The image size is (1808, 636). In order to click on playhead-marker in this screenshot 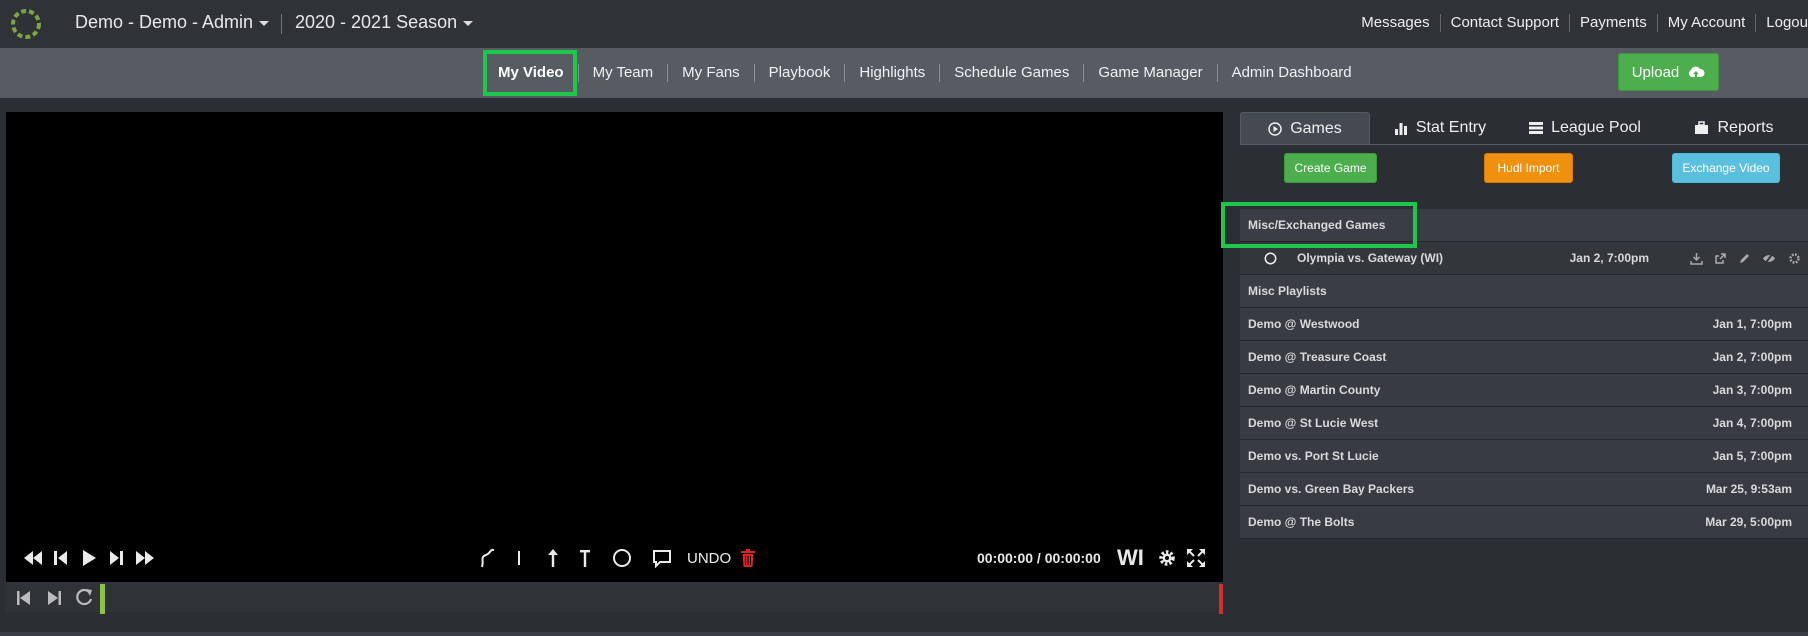, I will do `click(102, 599)`.